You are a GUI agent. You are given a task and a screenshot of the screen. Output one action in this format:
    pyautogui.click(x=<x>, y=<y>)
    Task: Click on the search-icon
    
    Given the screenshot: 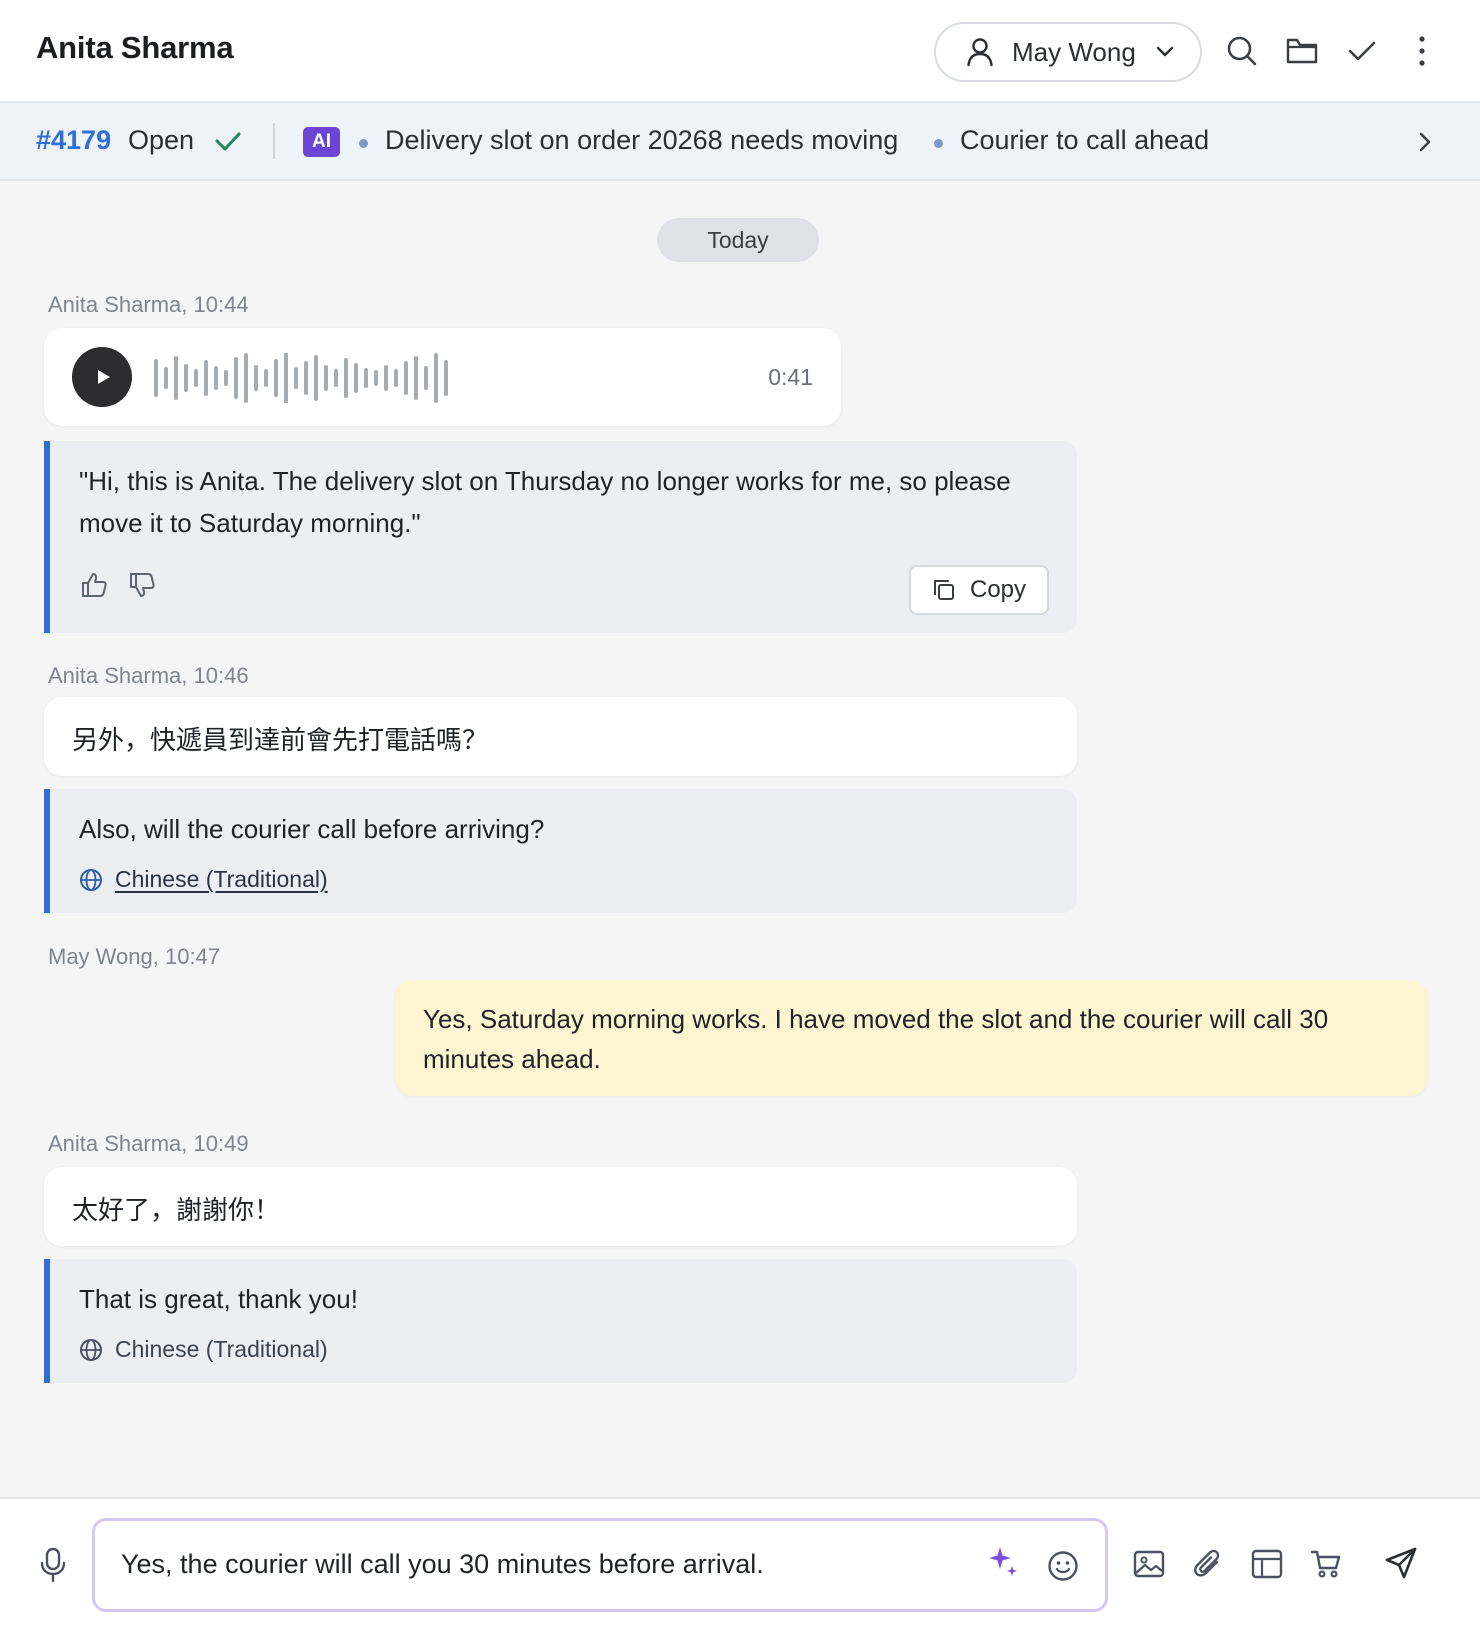 What is the action you would take?
    pyautogui.click(x=1242, y=51)
    